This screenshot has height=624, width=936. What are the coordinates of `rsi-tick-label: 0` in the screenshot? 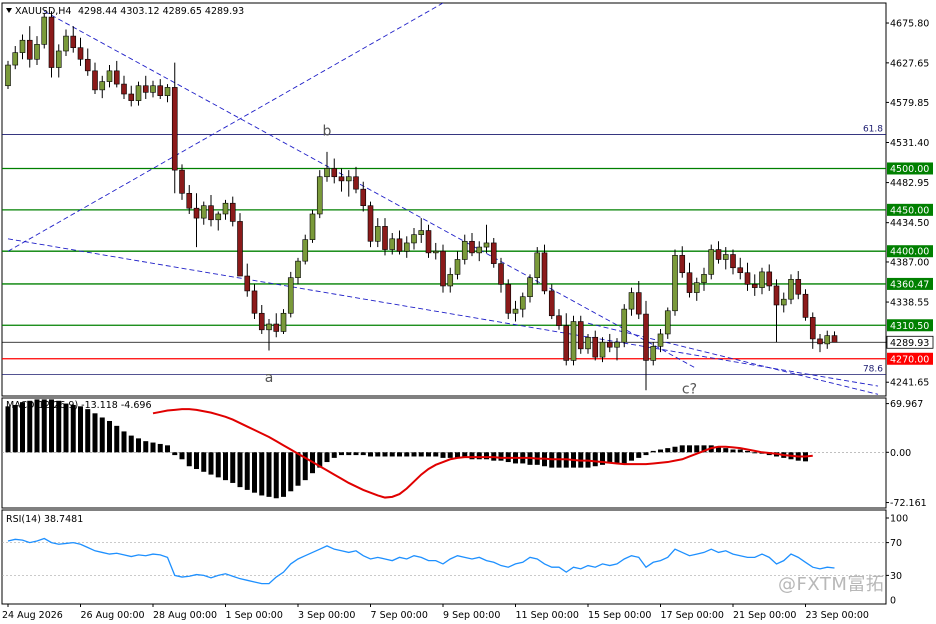 It's located at (893, 601).